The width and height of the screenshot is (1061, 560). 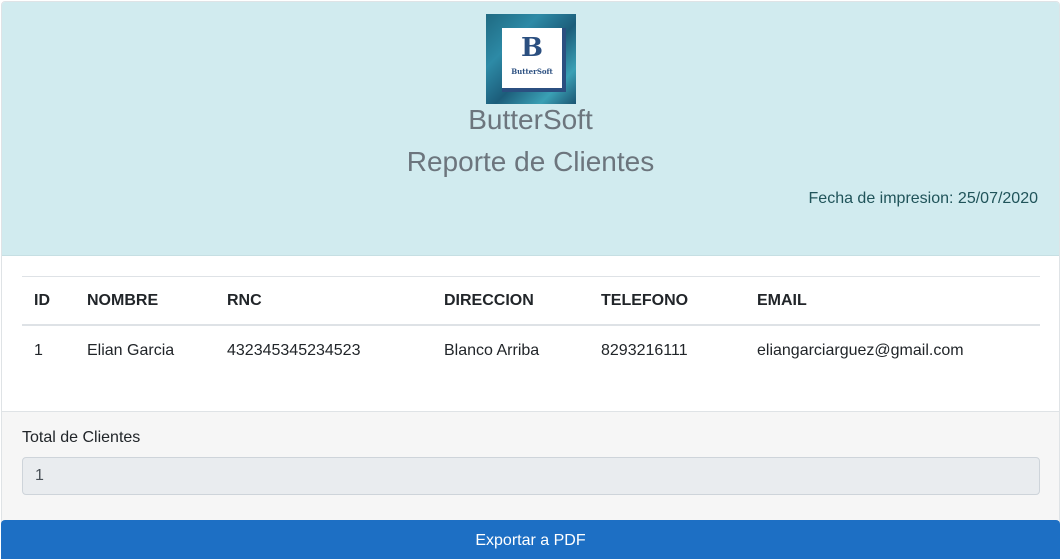 I want to click on table-header-row: ID NOMBRE RNC DIRECCION TELEFONO EMAIL, so click(x=531, y=301).